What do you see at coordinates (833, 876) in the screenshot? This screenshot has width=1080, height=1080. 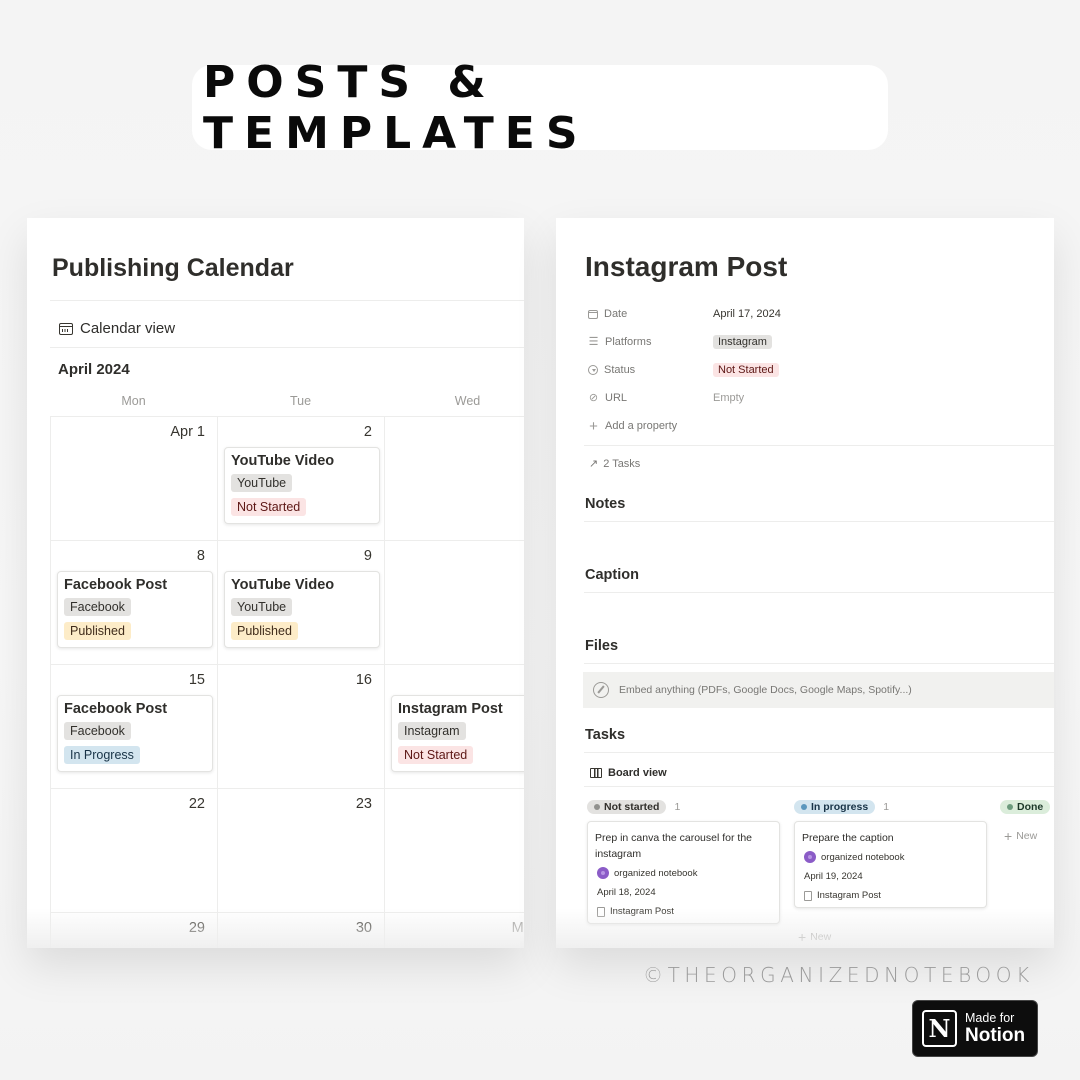 I see `task-date: April 19, 2024` at bounding box center [833, 876].